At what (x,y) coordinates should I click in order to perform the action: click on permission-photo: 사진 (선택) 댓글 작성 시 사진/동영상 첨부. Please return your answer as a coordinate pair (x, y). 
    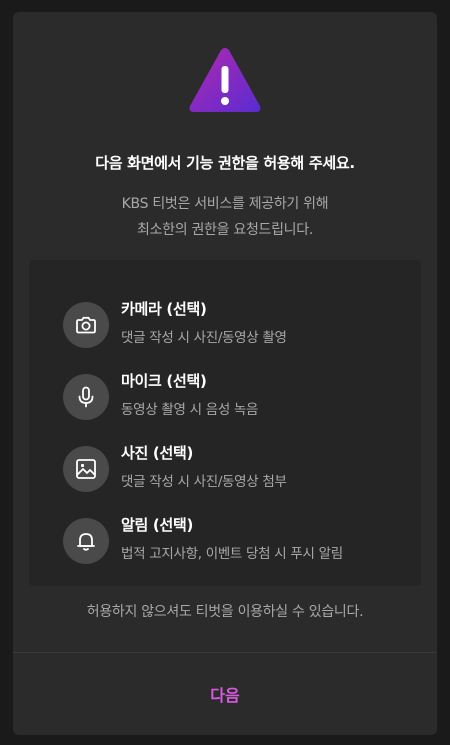
    Looking at the image, I should click on (233, 468).